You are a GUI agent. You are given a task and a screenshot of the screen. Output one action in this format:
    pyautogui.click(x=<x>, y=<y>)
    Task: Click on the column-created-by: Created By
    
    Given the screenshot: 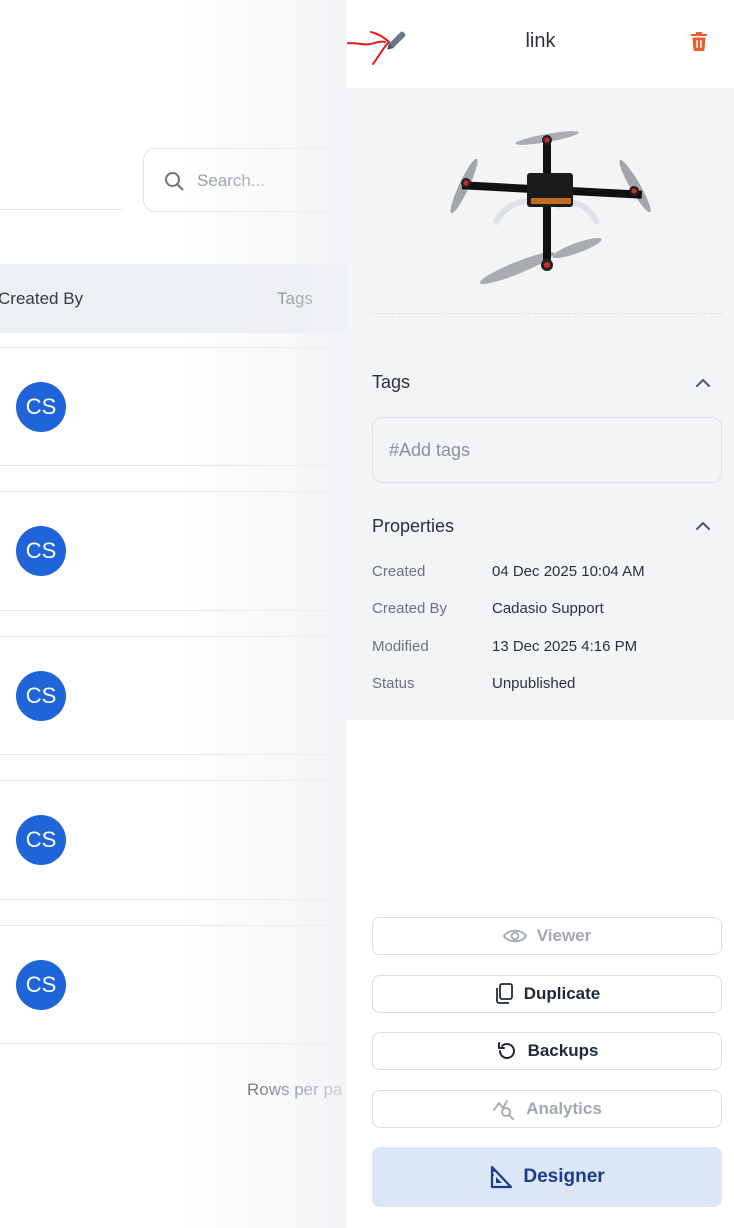 What is the action you would take?
    pyautogui.click(x=41, y=299)
    